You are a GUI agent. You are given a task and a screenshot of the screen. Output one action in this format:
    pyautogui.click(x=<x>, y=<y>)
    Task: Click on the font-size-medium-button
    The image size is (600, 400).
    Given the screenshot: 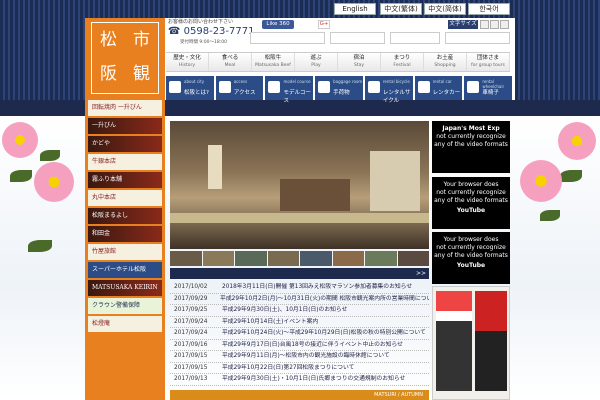 What is the action you would take?
    pyautogui.click(x=494, y=24)
    